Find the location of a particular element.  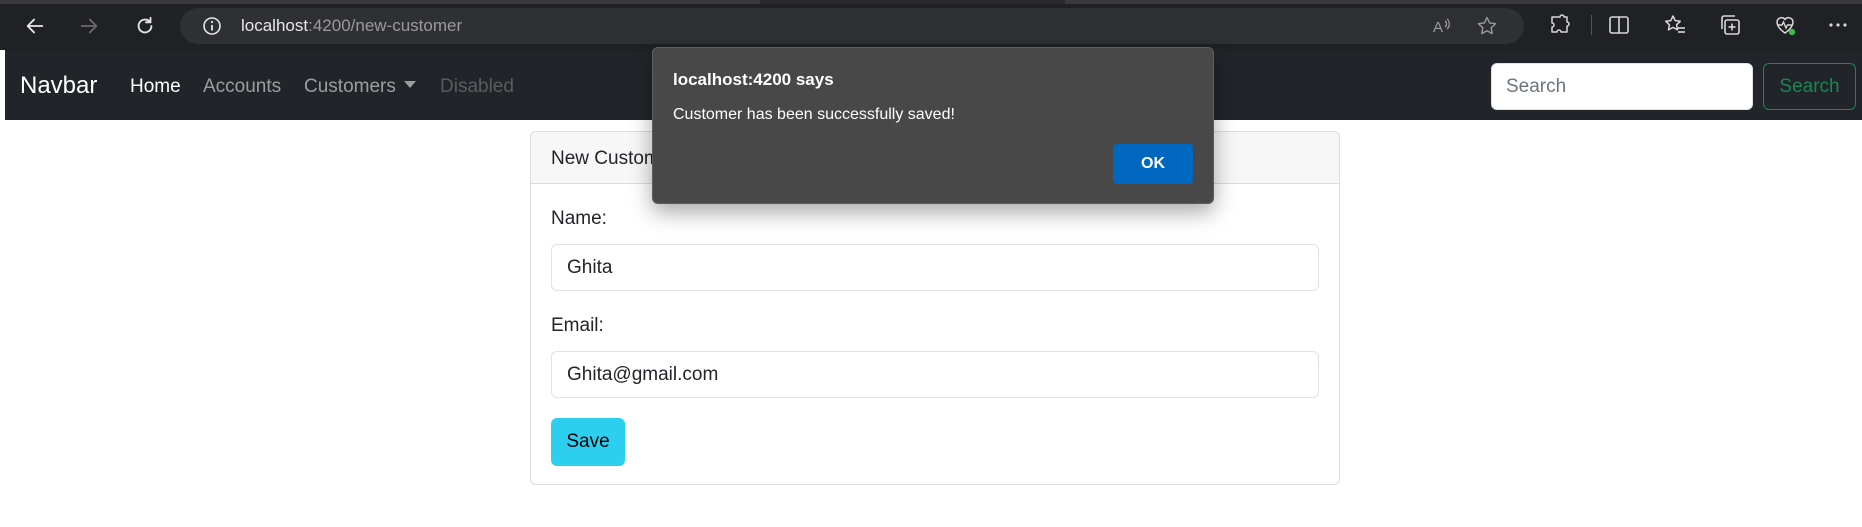

forward-arrow-icon is located at coordinates (89, 26).